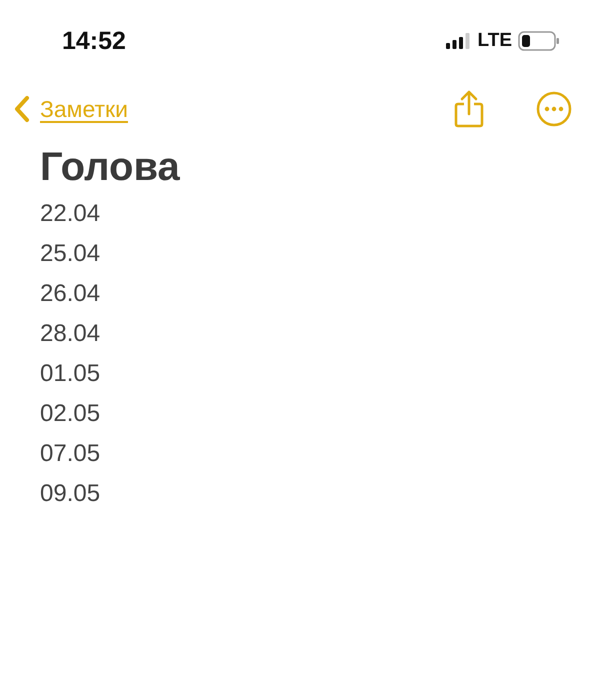  I want to click on share-icon, so click(469, 109).